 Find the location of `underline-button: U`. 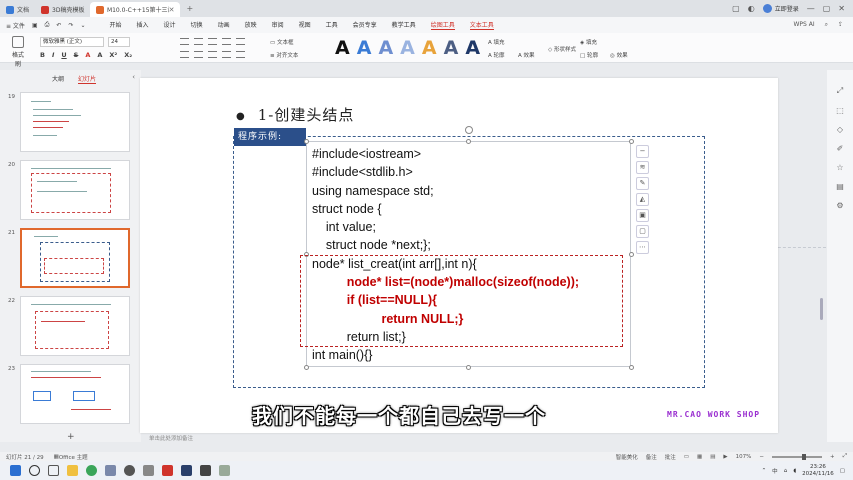

underline-button: U is located at coordinates (63, 55).